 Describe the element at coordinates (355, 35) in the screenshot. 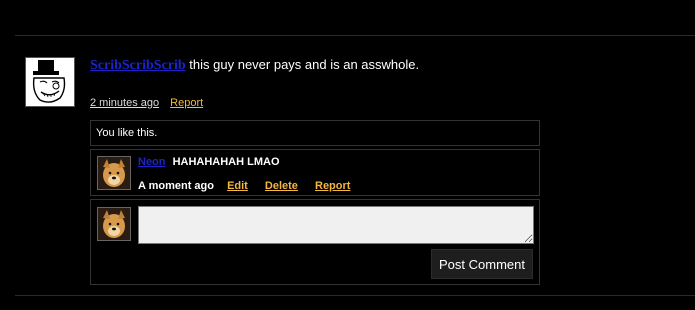

I see `top-divider` at that location.